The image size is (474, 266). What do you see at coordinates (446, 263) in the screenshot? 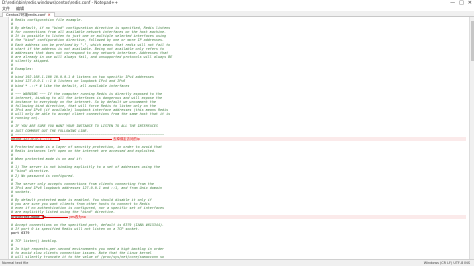
I see `status-encoding: Windows (CR LF) UTF-8 INS` at bounding box center [446, 263].